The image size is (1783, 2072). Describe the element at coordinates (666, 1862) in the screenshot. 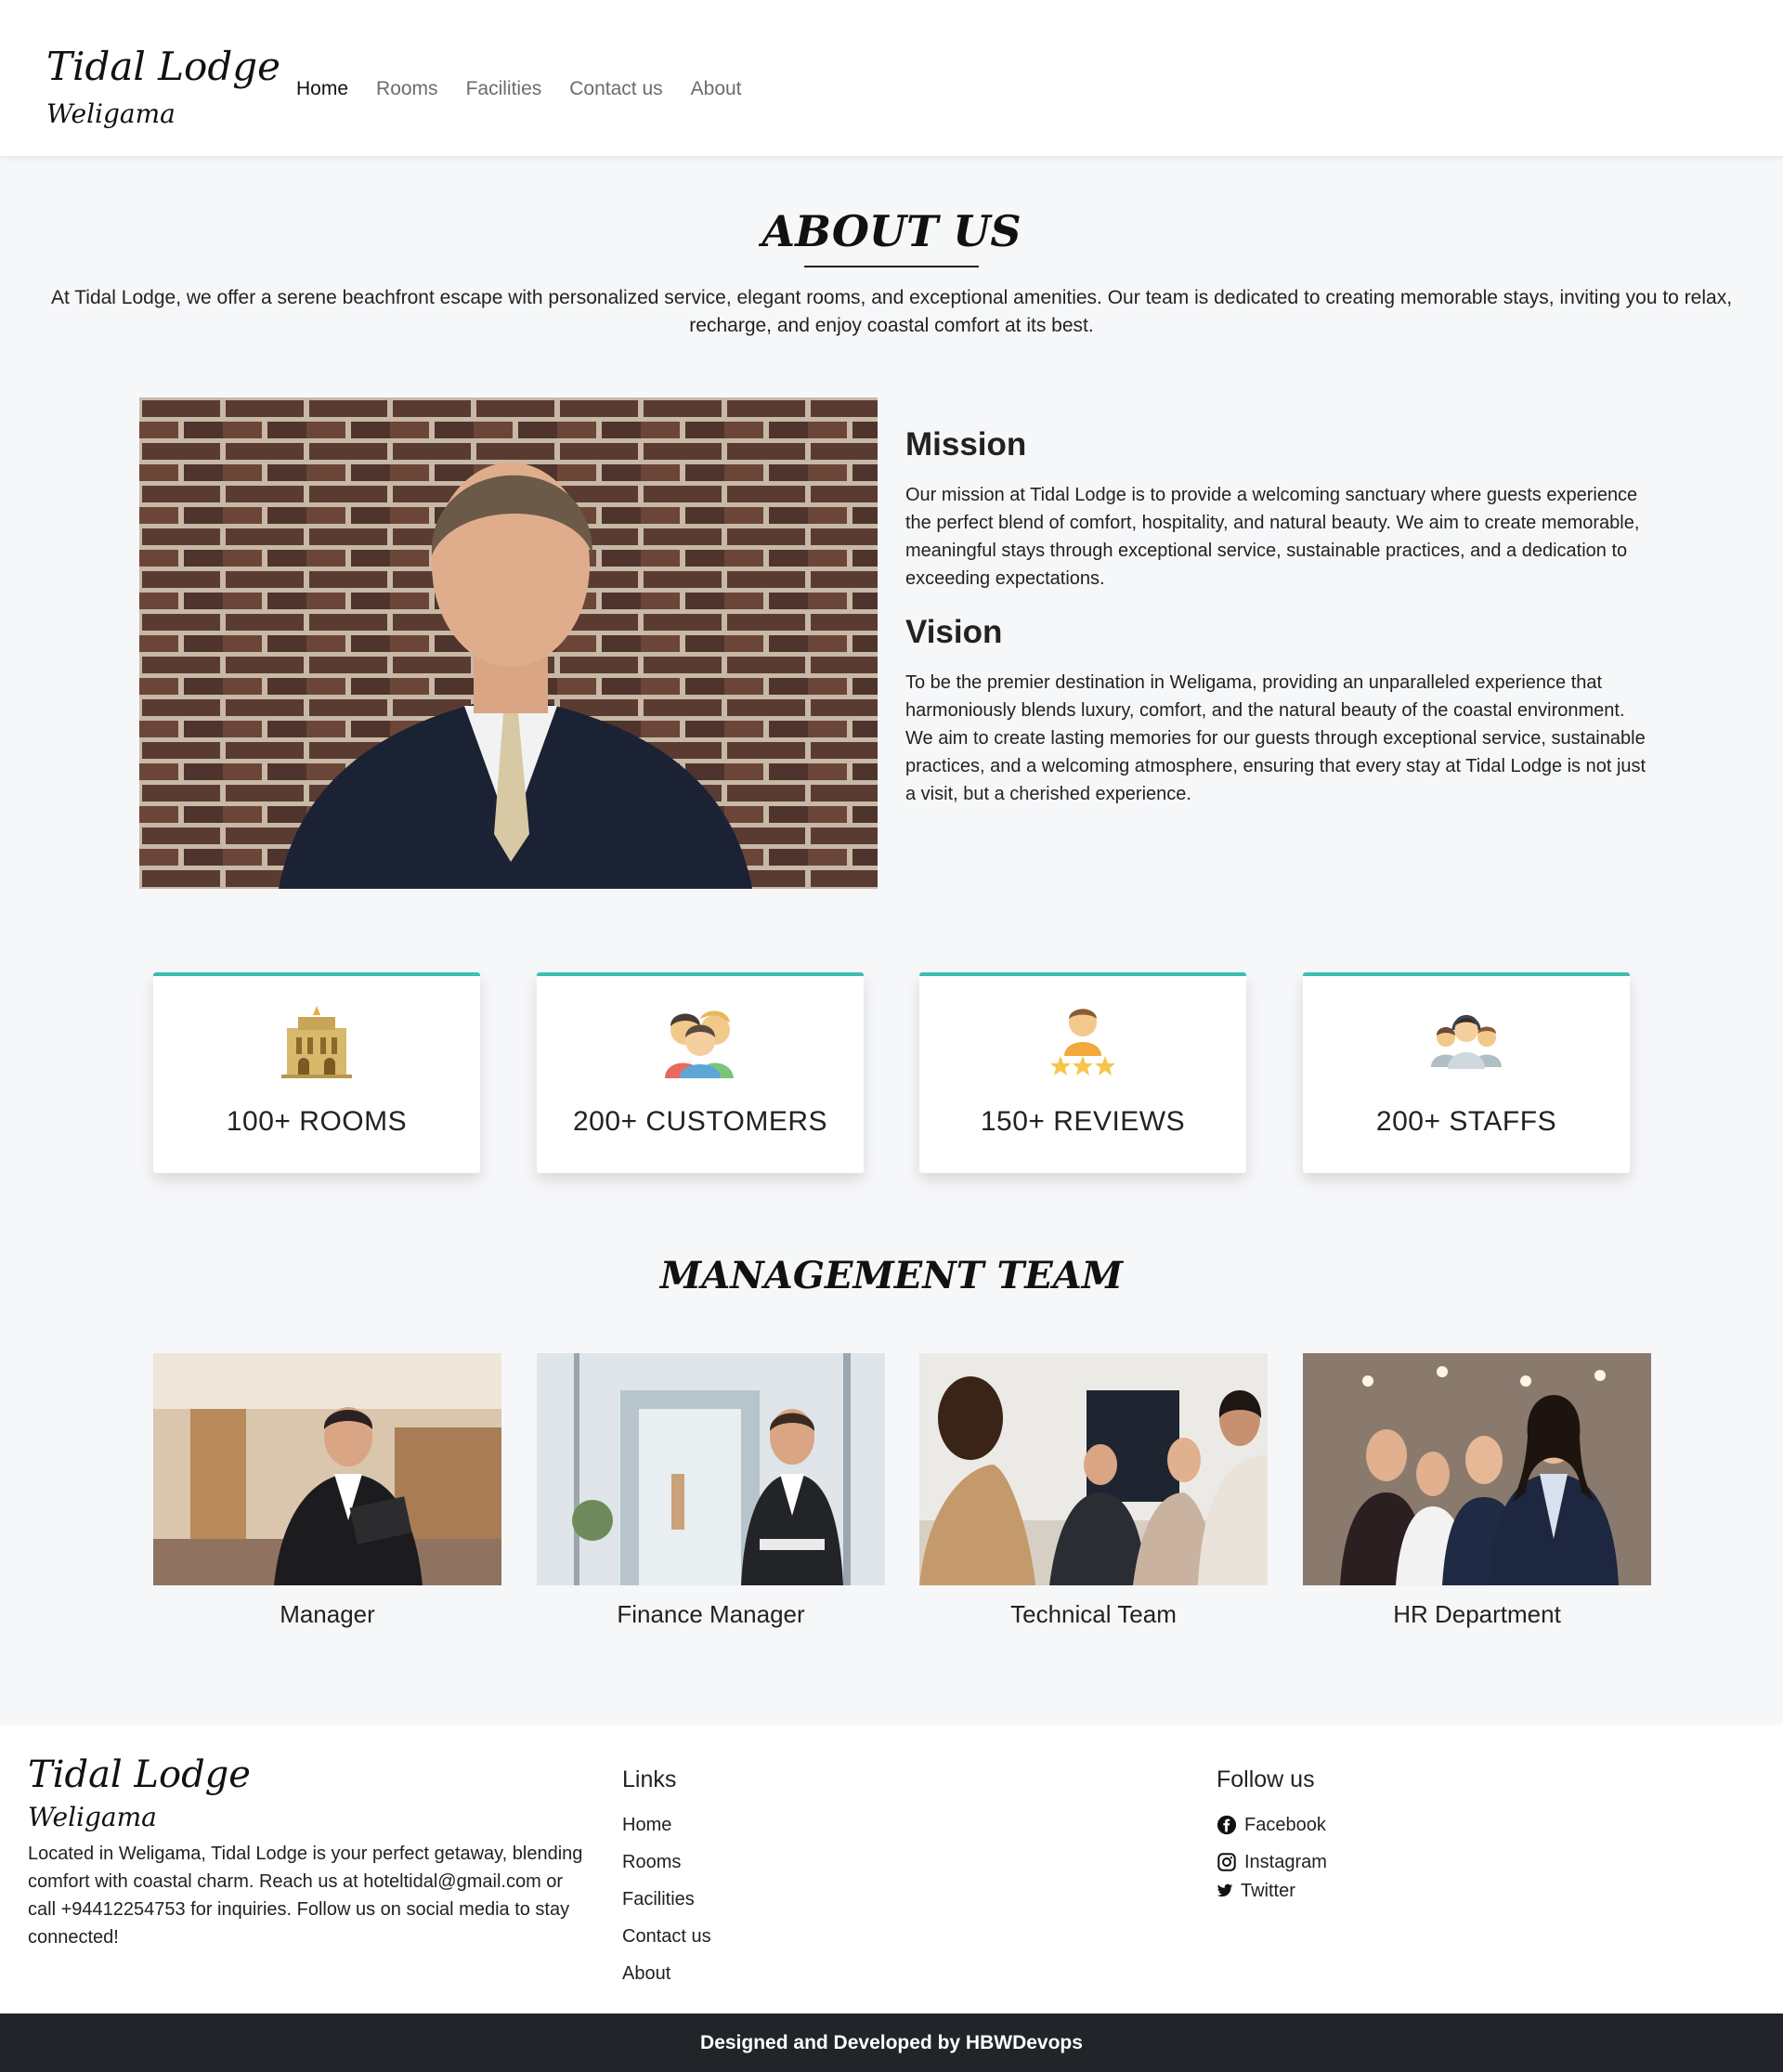

I see `footer-link-rooms: Rooms` at that location.